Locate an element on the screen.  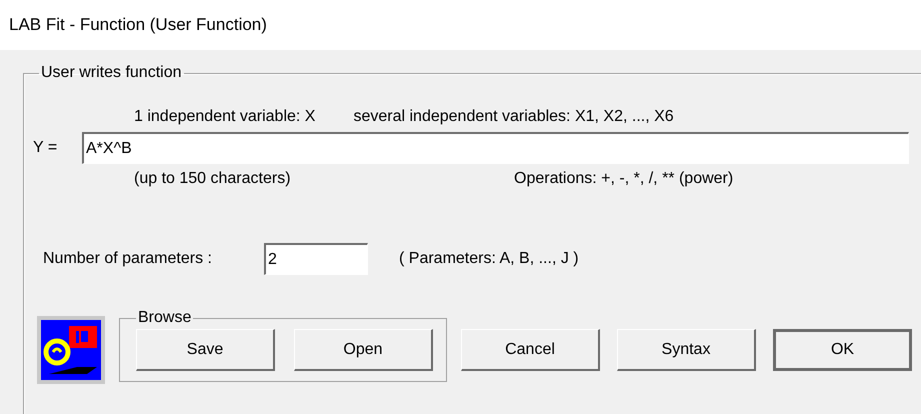
browse-button: Open is located at coordinates (363, 350).